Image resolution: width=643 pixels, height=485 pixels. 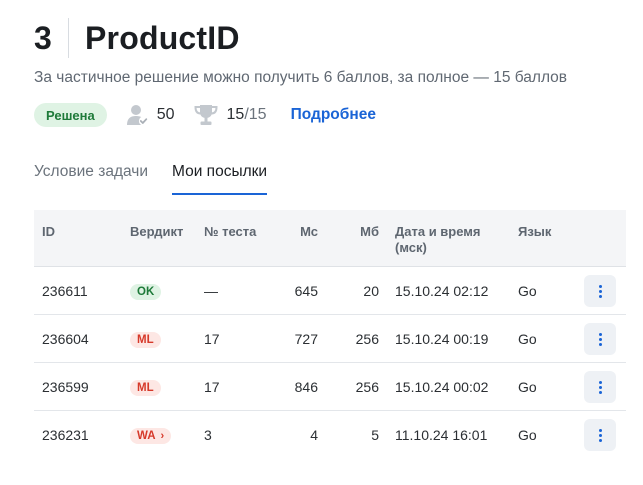 What do you see at coordinates (442, 291) in the screenshot?
I see `submission-date: 15.10.24 02:12` at bounding box center [442, 291].